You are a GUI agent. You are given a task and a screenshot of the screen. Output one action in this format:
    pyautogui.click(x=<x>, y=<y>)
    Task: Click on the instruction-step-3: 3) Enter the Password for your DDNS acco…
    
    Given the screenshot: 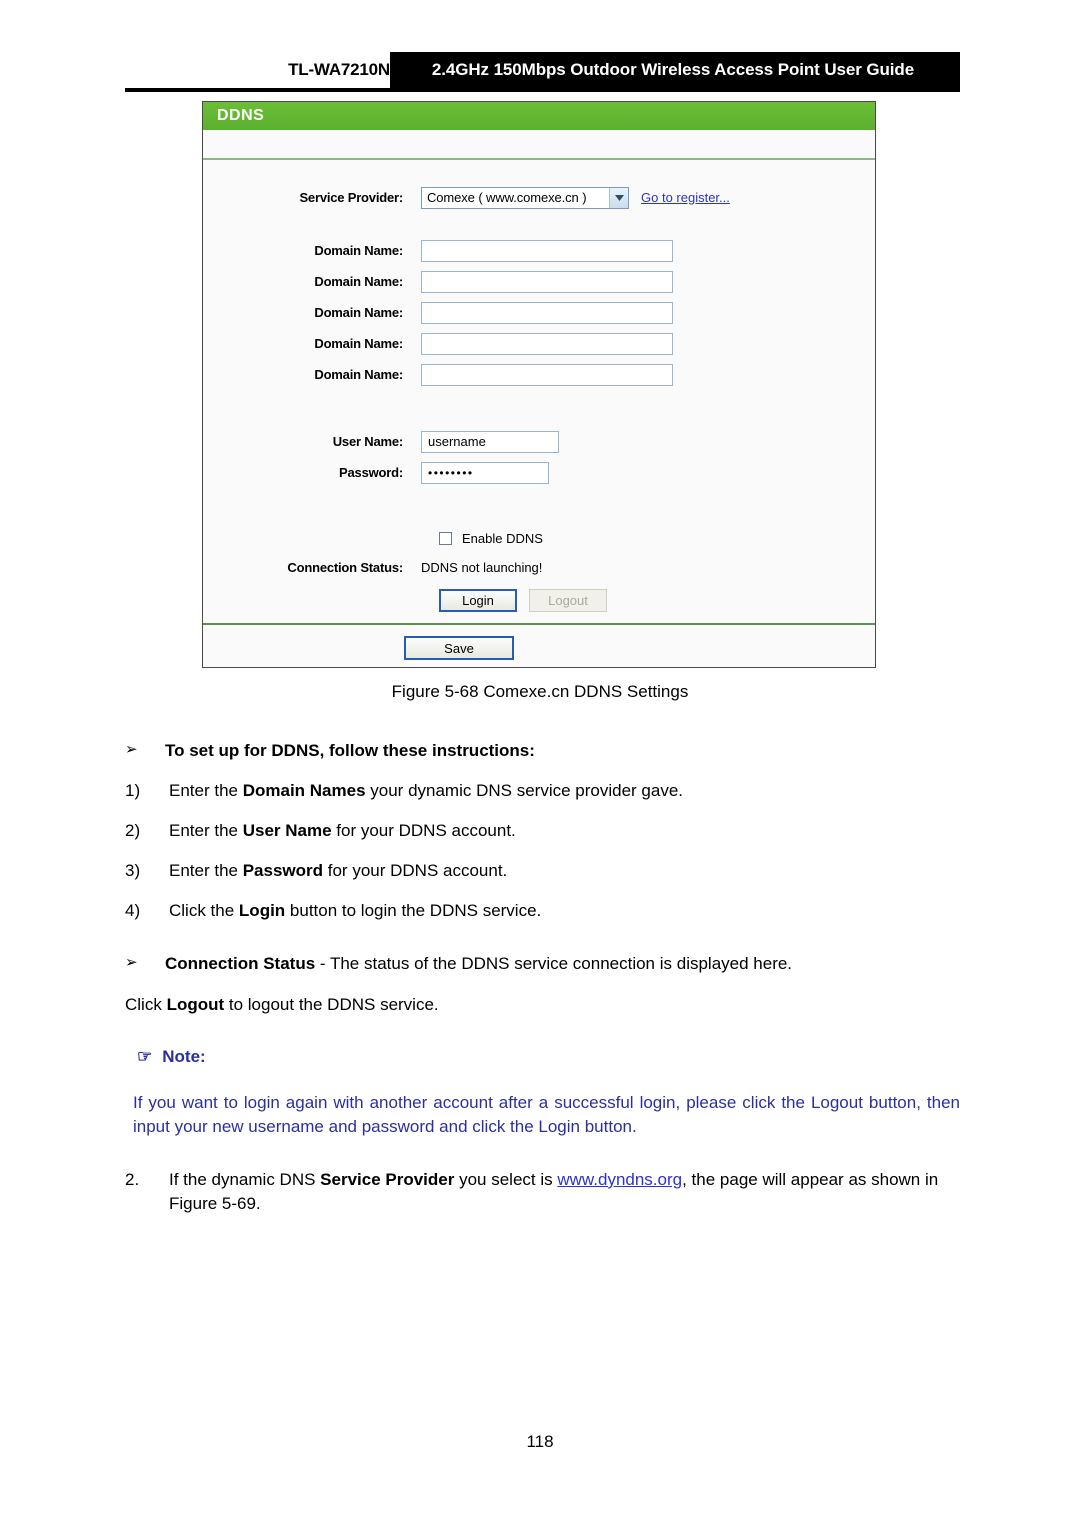 What is the action you would take?
    pyautogui.click(x=542, y=871)
    